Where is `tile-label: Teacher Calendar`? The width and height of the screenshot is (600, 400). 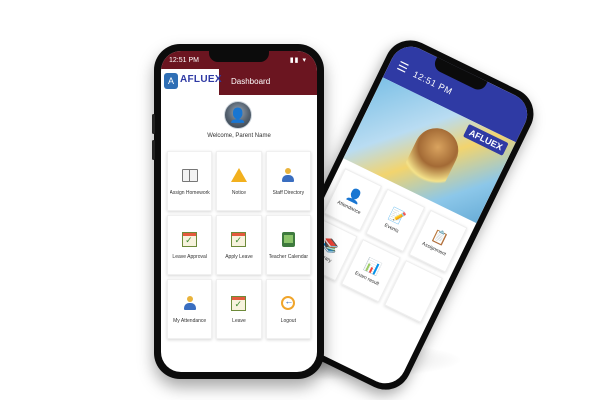 tile-label: Teacher Calendar is located at coordinates (288, 257).